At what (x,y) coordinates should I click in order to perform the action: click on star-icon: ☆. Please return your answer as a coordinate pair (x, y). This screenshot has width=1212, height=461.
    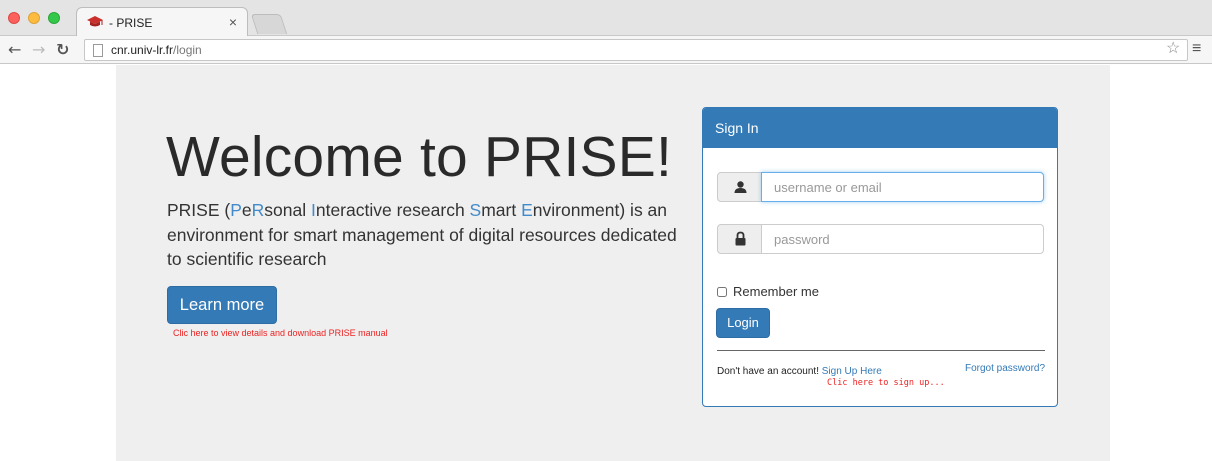
    Looking at the image, I should click on (1173, 49).